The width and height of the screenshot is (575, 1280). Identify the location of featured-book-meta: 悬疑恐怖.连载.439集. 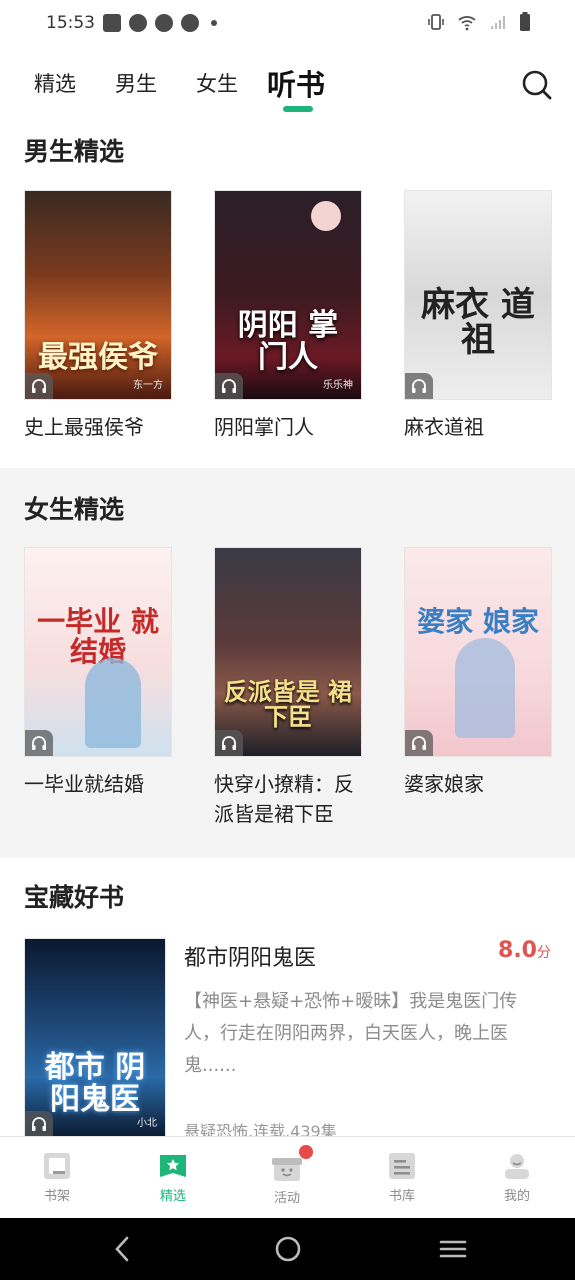
(260, 1129).